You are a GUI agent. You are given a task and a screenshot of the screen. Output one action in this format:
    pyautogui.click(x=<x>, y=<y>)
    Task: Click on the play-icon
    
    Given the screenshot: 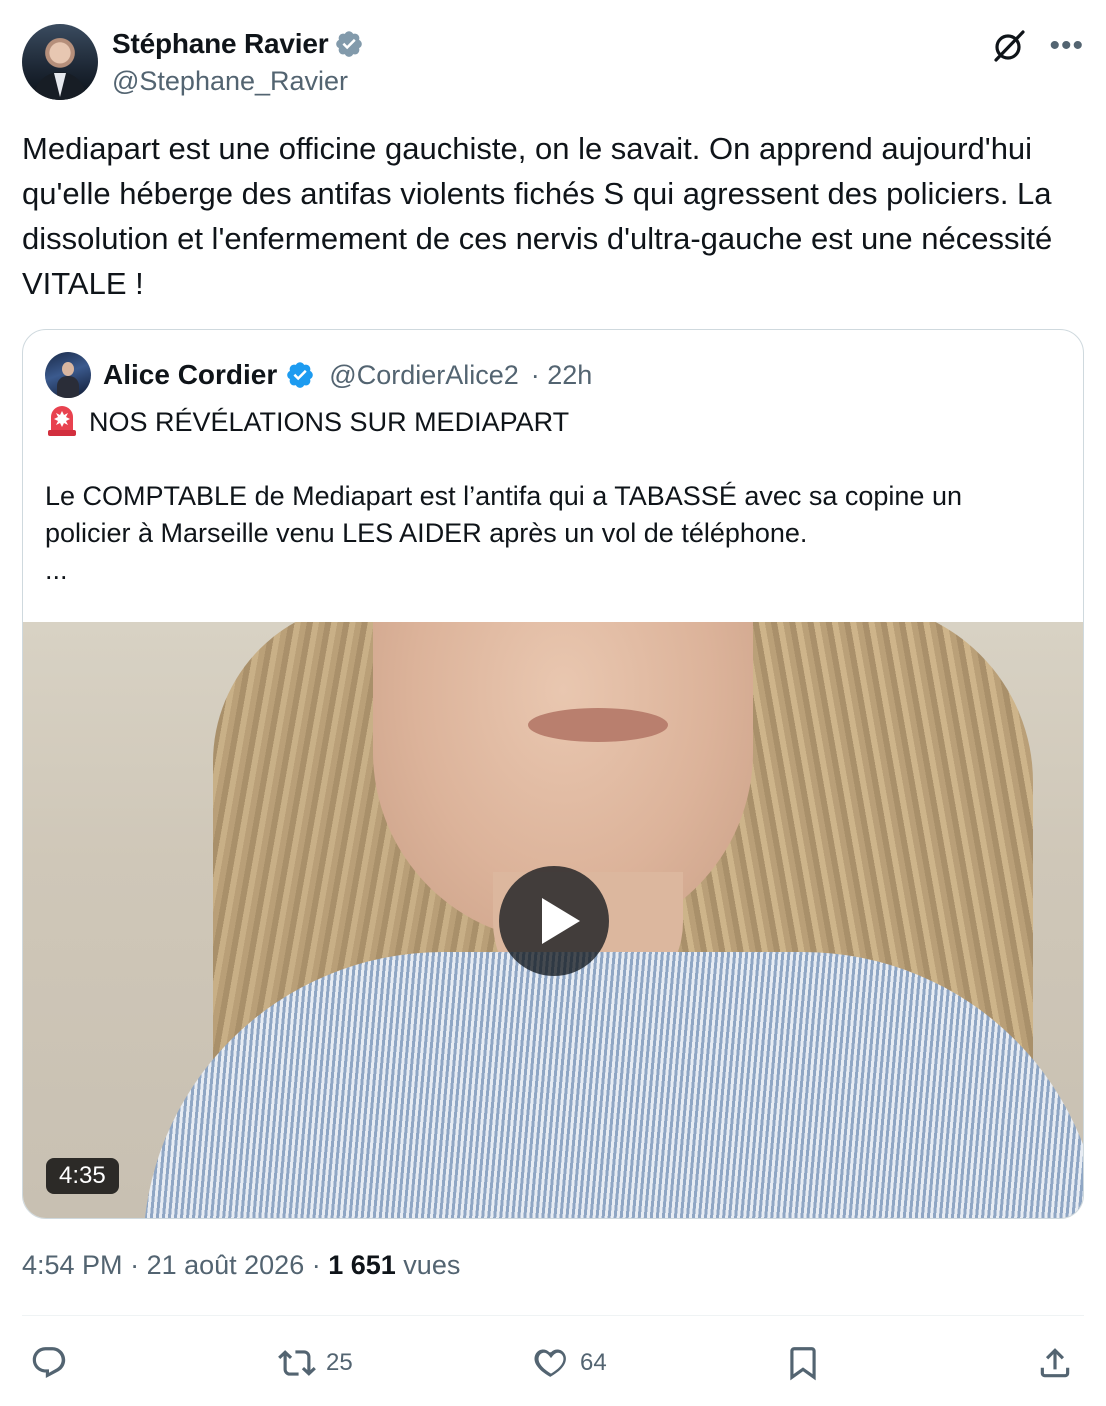 What is the action you would take?
    pyautogui.click(x=554, y=921)
    